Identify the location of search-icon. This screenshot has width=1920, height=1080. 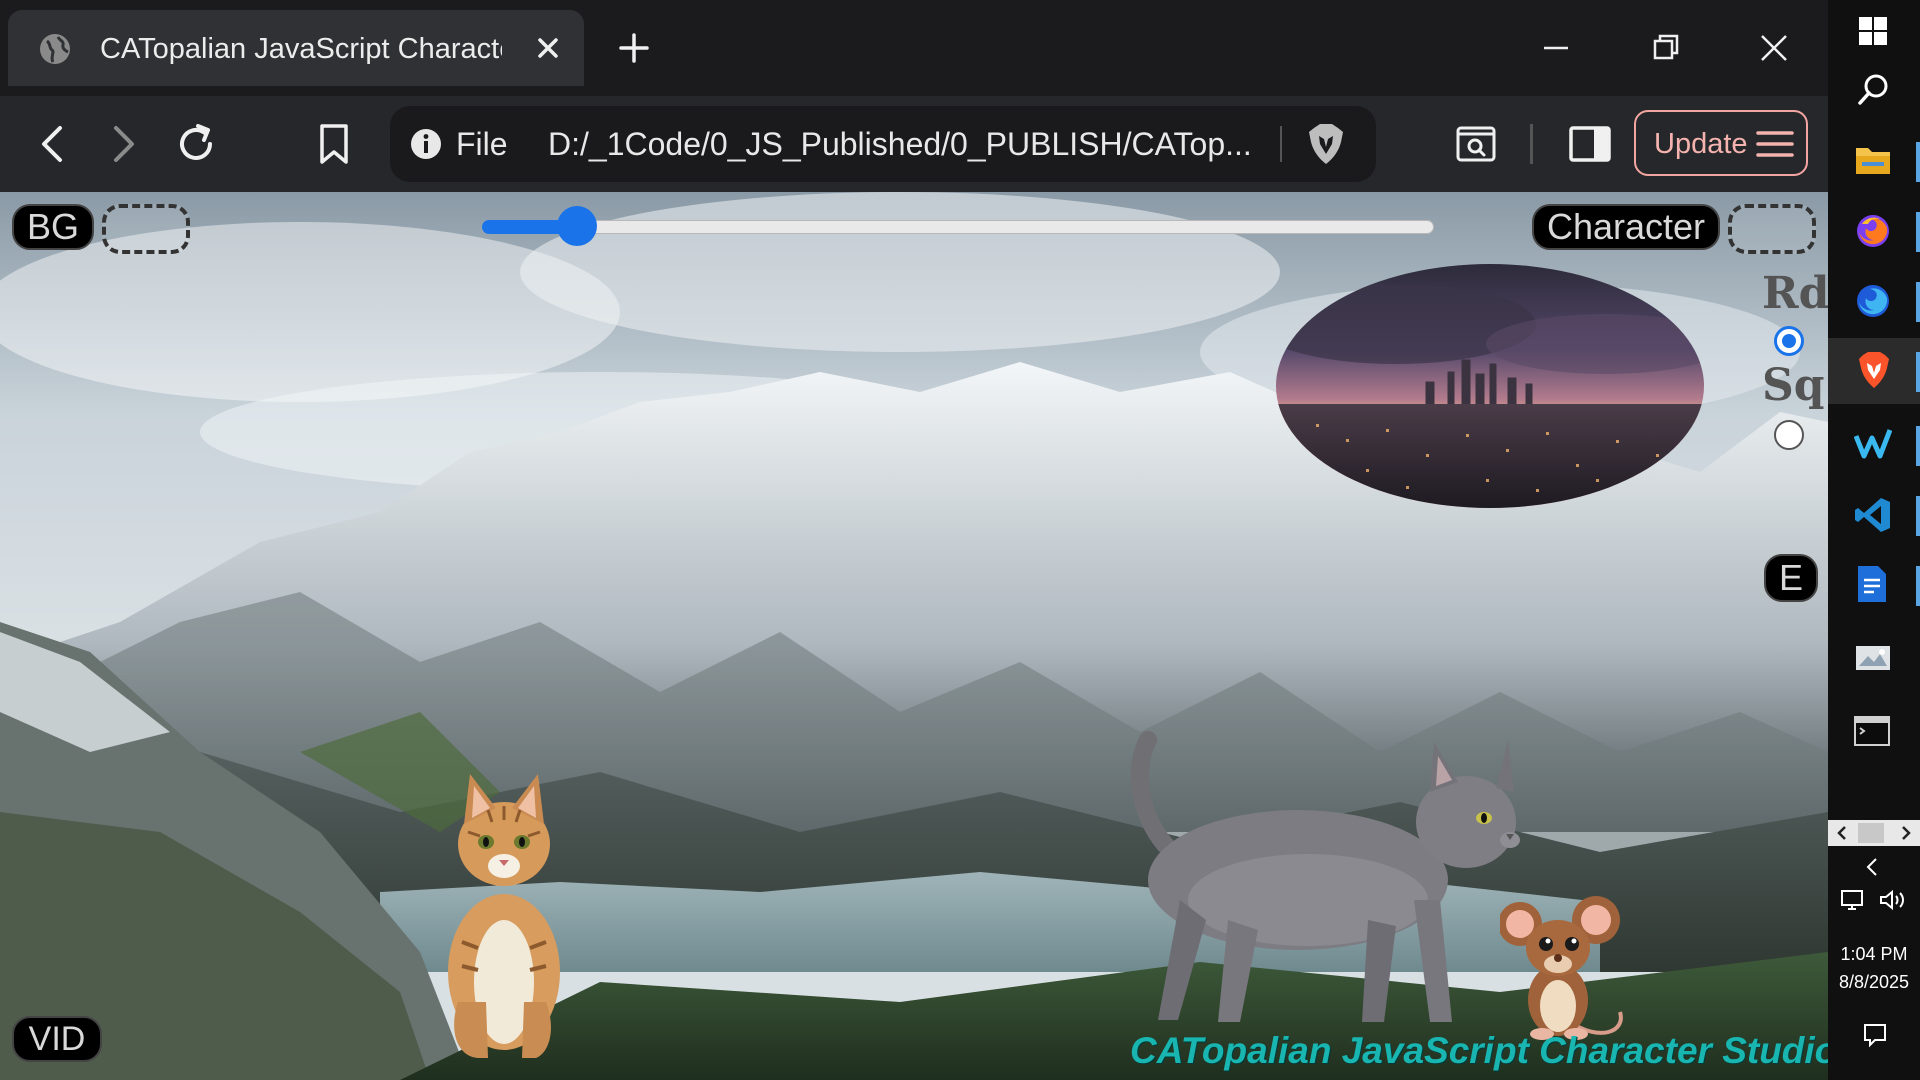
(1873, 89).